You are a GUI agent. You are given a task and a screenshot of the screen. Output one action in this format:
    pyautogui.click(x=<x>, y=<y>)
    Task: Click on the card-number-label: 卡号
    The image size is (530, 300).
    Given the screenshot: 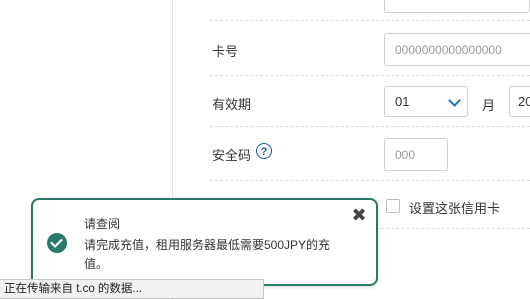 What is the action you would take?
    pyautogui.click(x=225, y=51)
    